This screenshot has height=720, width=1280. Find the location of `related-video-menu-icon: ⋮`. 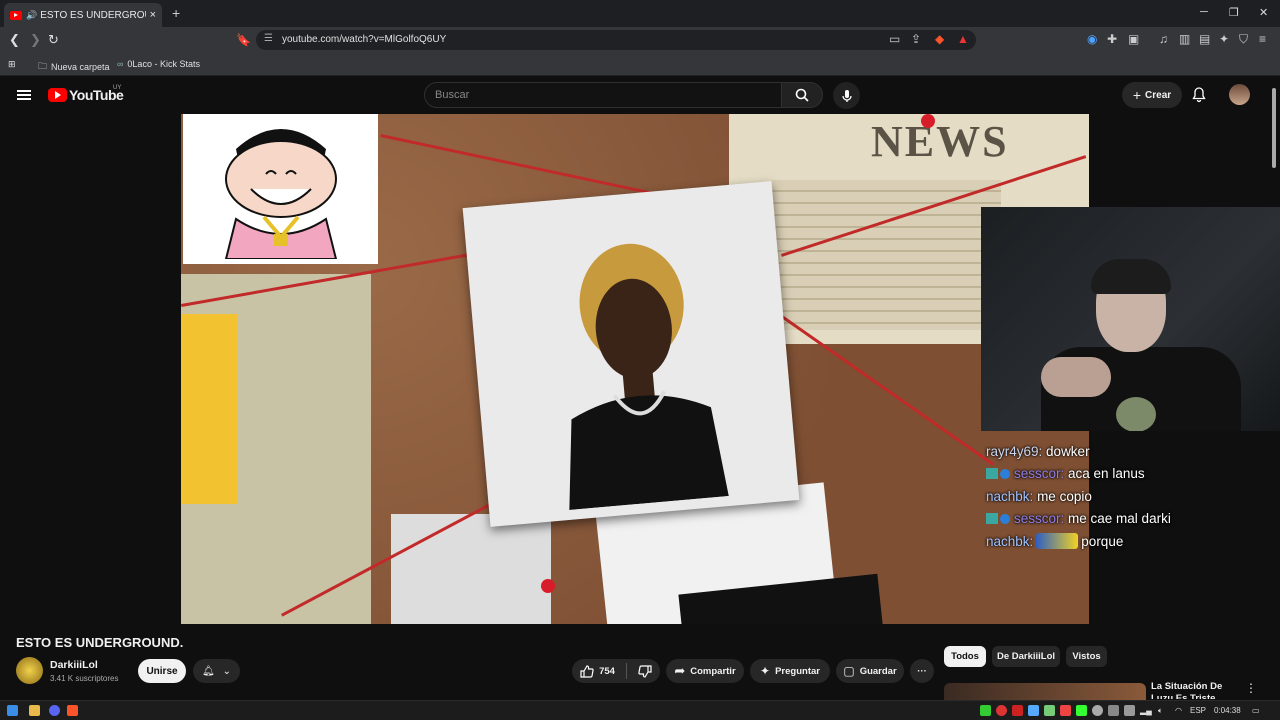

related-video-menu-icon: ⋮ is located at coordinates (1251, 688).